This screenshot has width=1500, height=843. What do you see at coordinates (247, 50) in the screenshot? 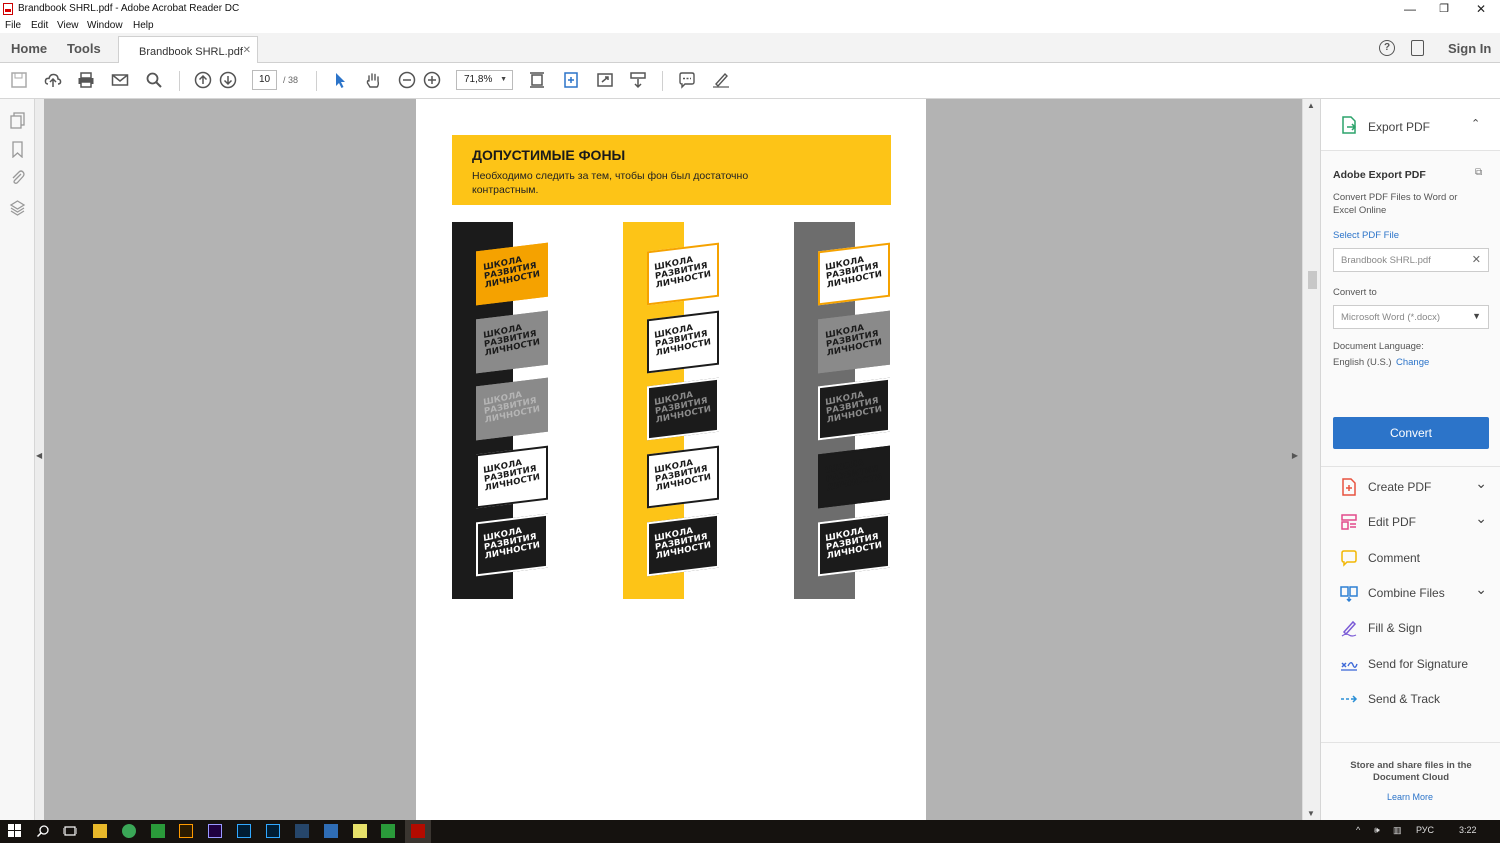
I see `close-tab-icon: ✕` at bounding box center [247, 50].